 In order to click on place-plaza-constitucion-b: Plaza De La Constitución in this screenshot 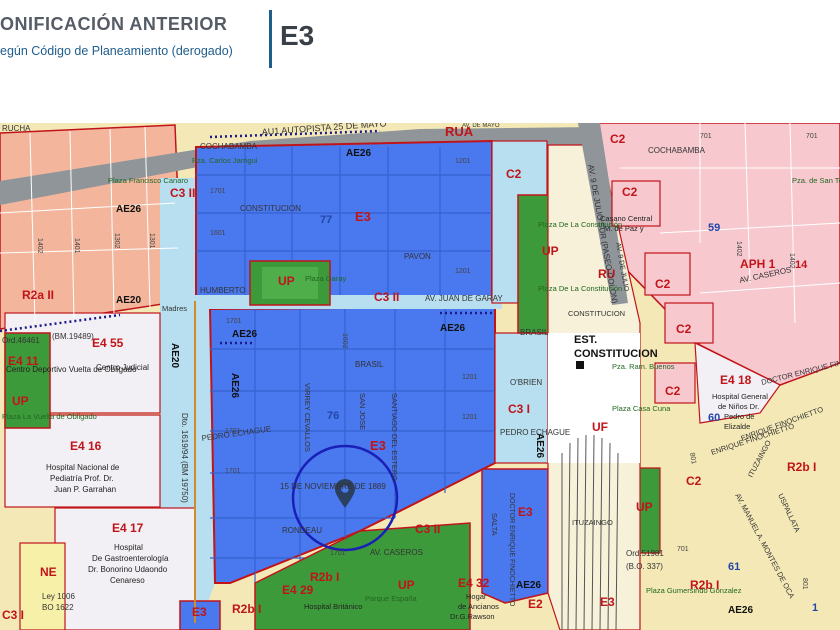, I will do `click(580, 288)`.